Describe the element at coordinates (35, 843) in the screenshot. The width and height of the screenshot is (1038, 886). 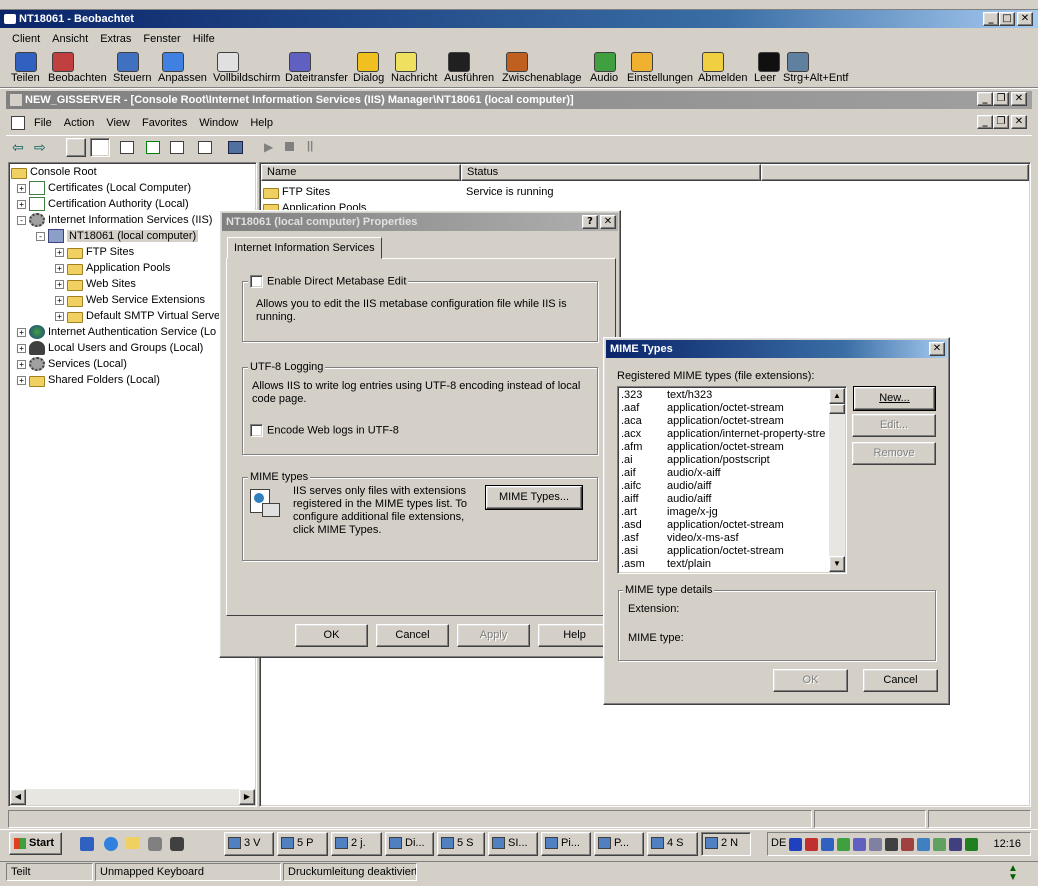
I see `start-button: Start` at that location.